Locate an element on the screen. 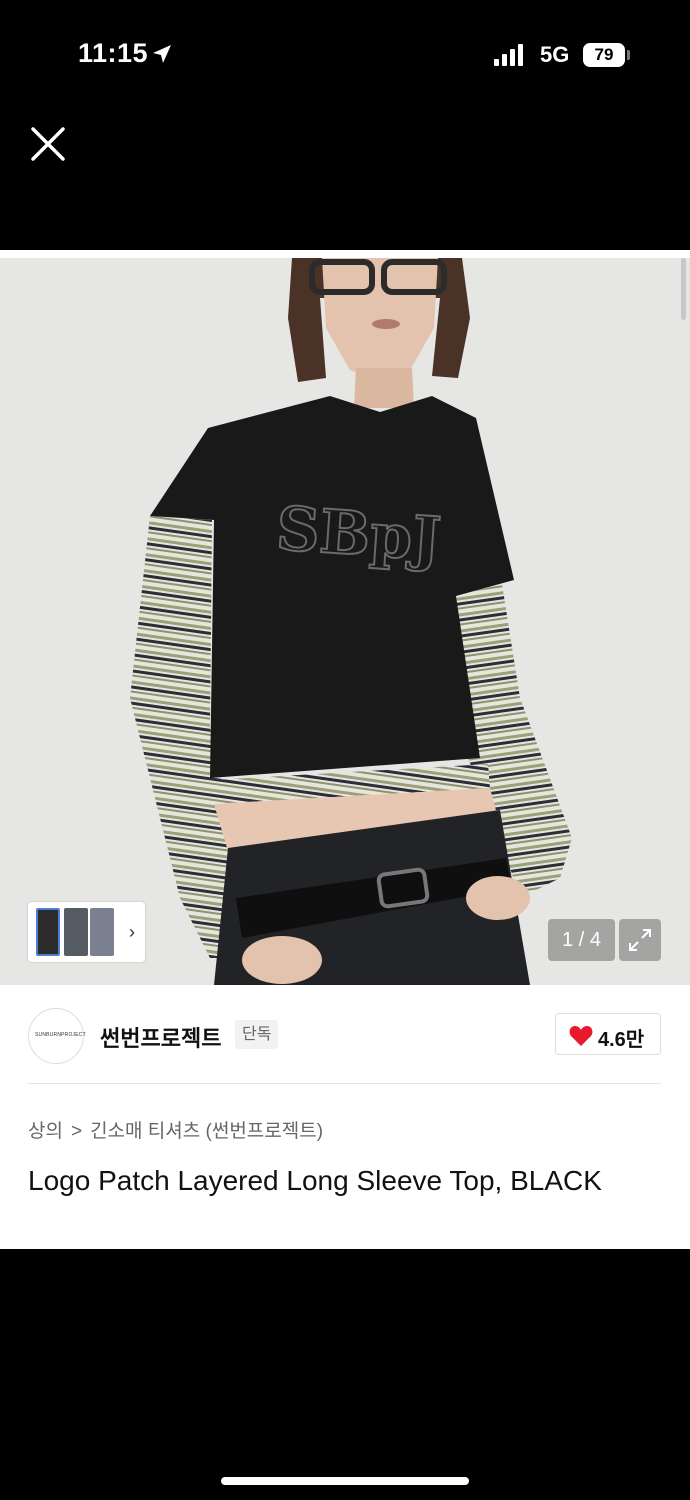 This screenshot has width=690, height=1500. signal-icon is located at coordinates (508, 55).